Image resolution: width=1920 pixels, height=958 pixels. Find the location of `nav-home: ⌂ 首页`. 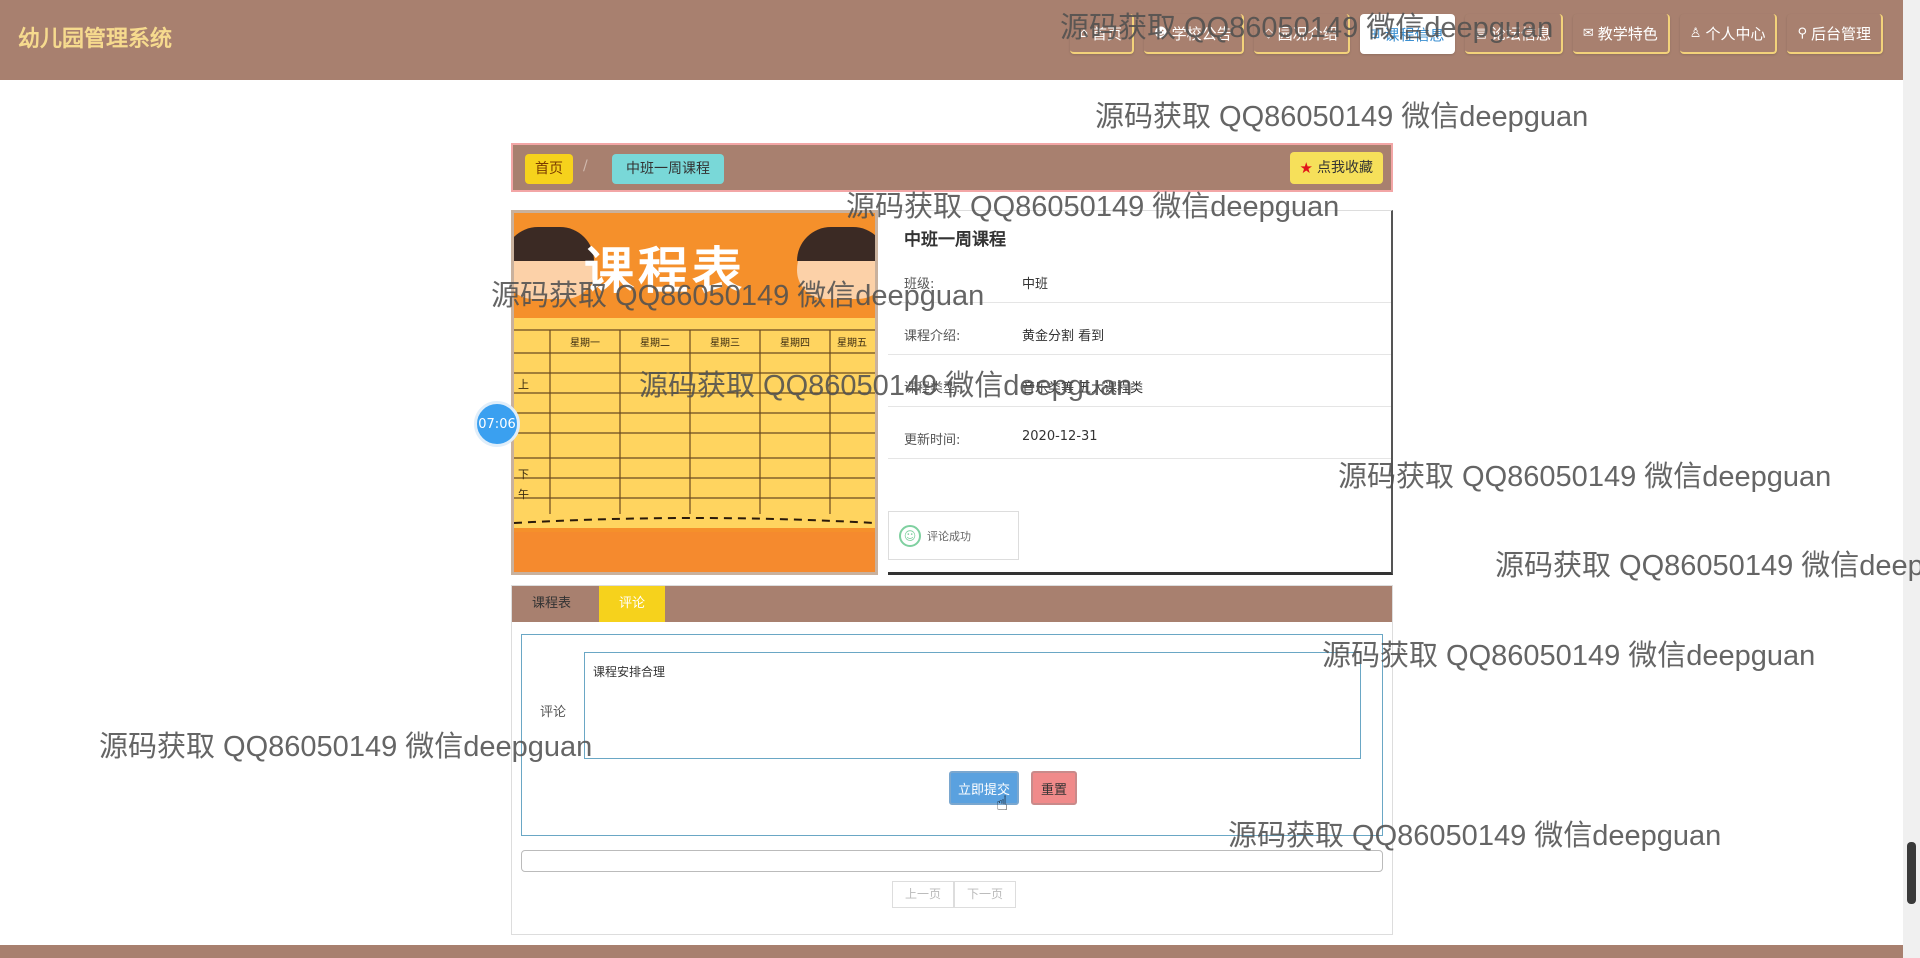

nav-home: ⌂ 首页 is located at coordinates (1102, 34).